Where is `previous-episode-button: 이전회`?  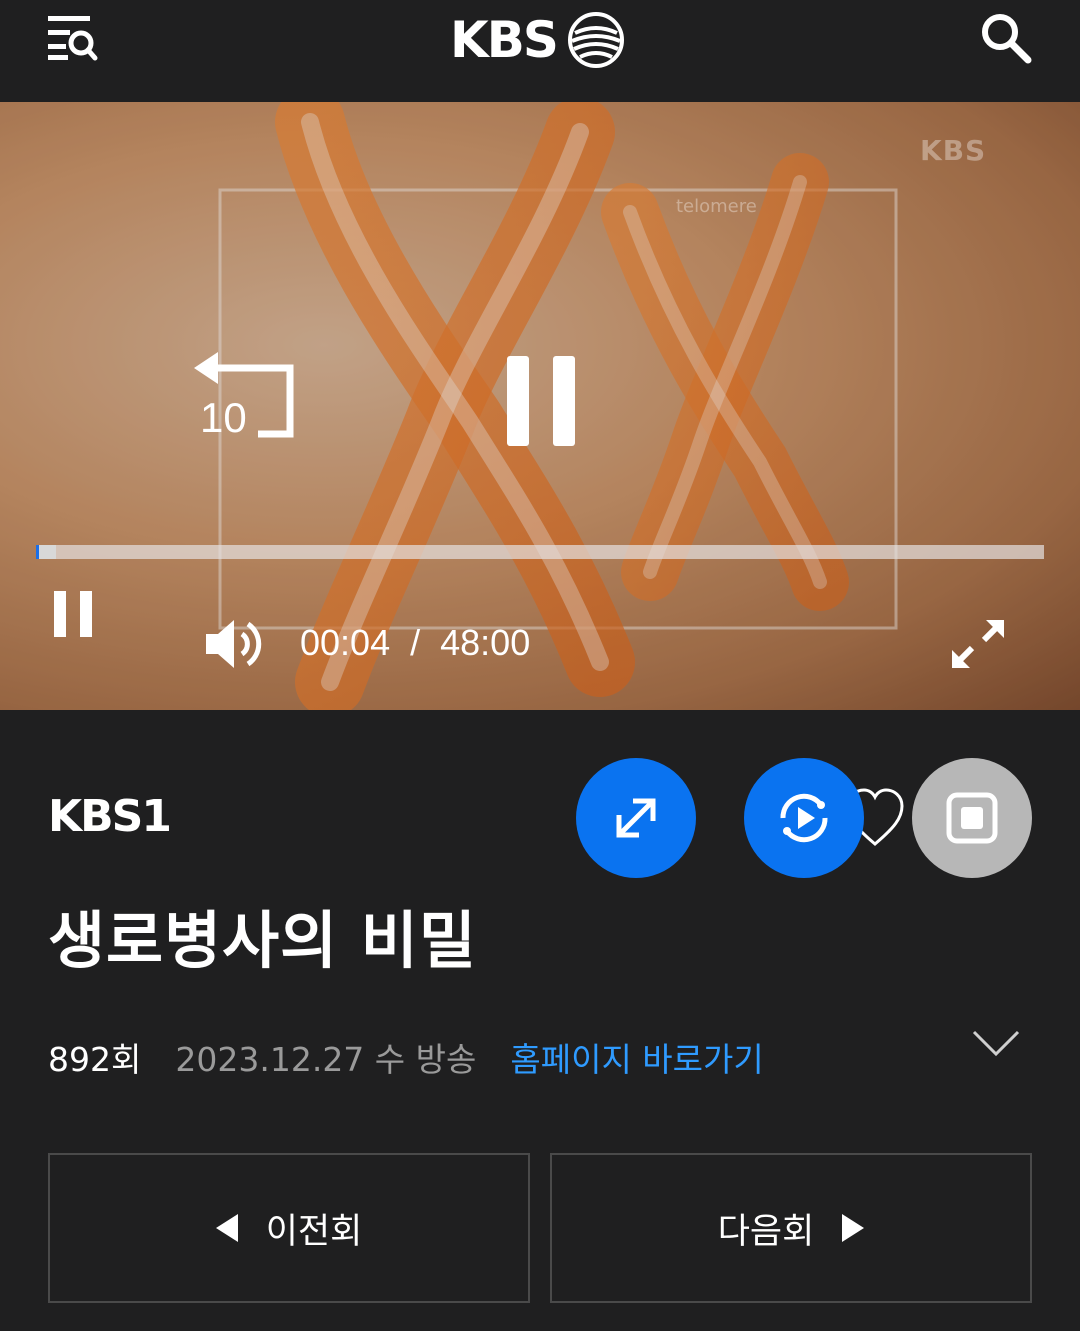 previous-episode-button: 이전회 is located at coordinates (289, 1228).